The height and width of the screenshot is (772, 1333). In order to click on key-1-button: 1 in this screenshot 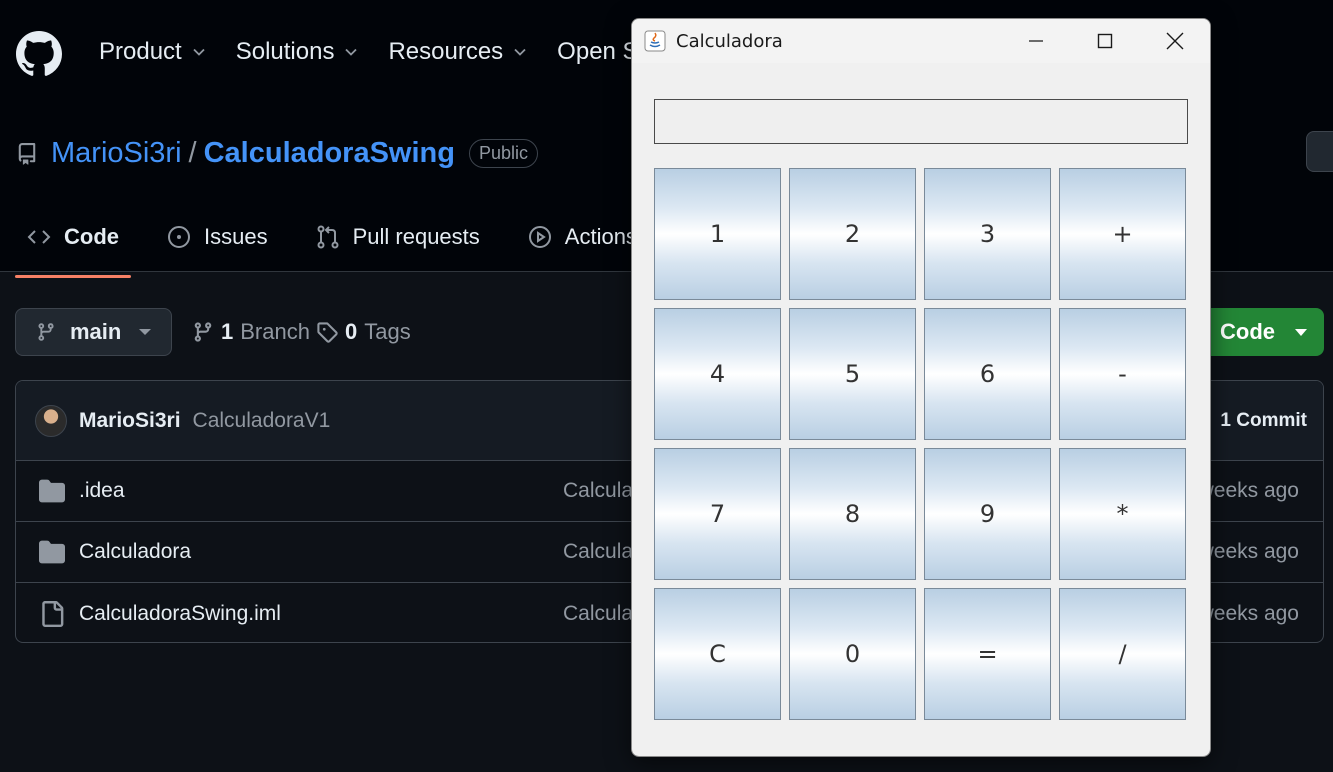, I will do `click(717, 234)`.